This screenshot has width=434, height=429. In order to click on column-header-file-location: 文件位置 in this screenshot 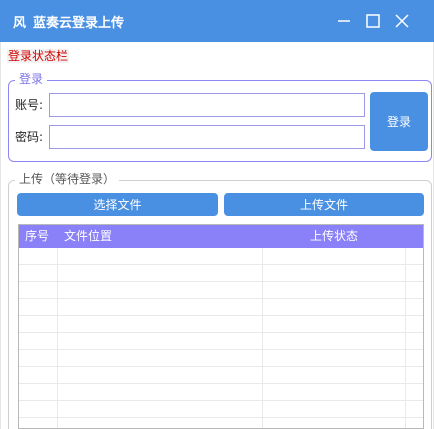, I will do `click(88, 236)`.